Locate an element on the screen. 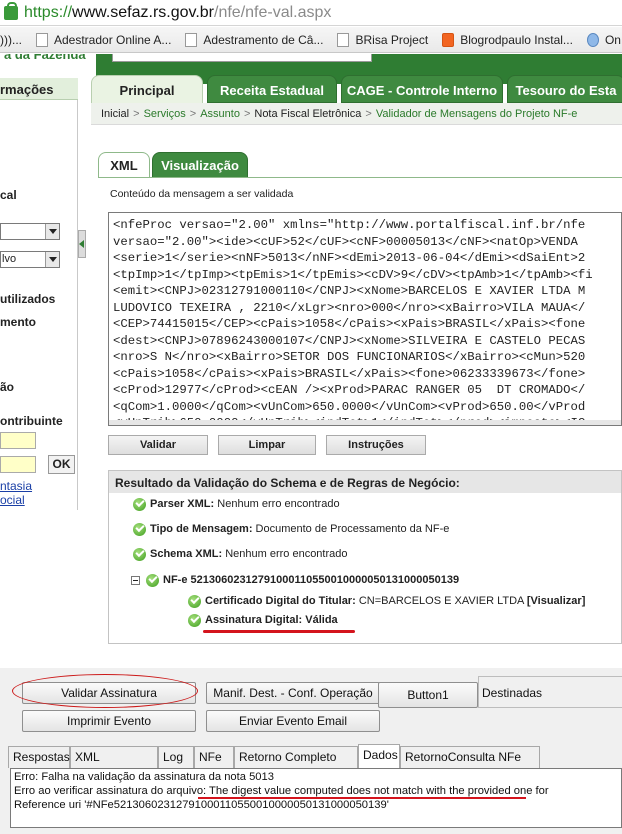 The height and width of the screenshot is (834, 622). destinadas-label: Destinadas is located at coordinates (512, 693).